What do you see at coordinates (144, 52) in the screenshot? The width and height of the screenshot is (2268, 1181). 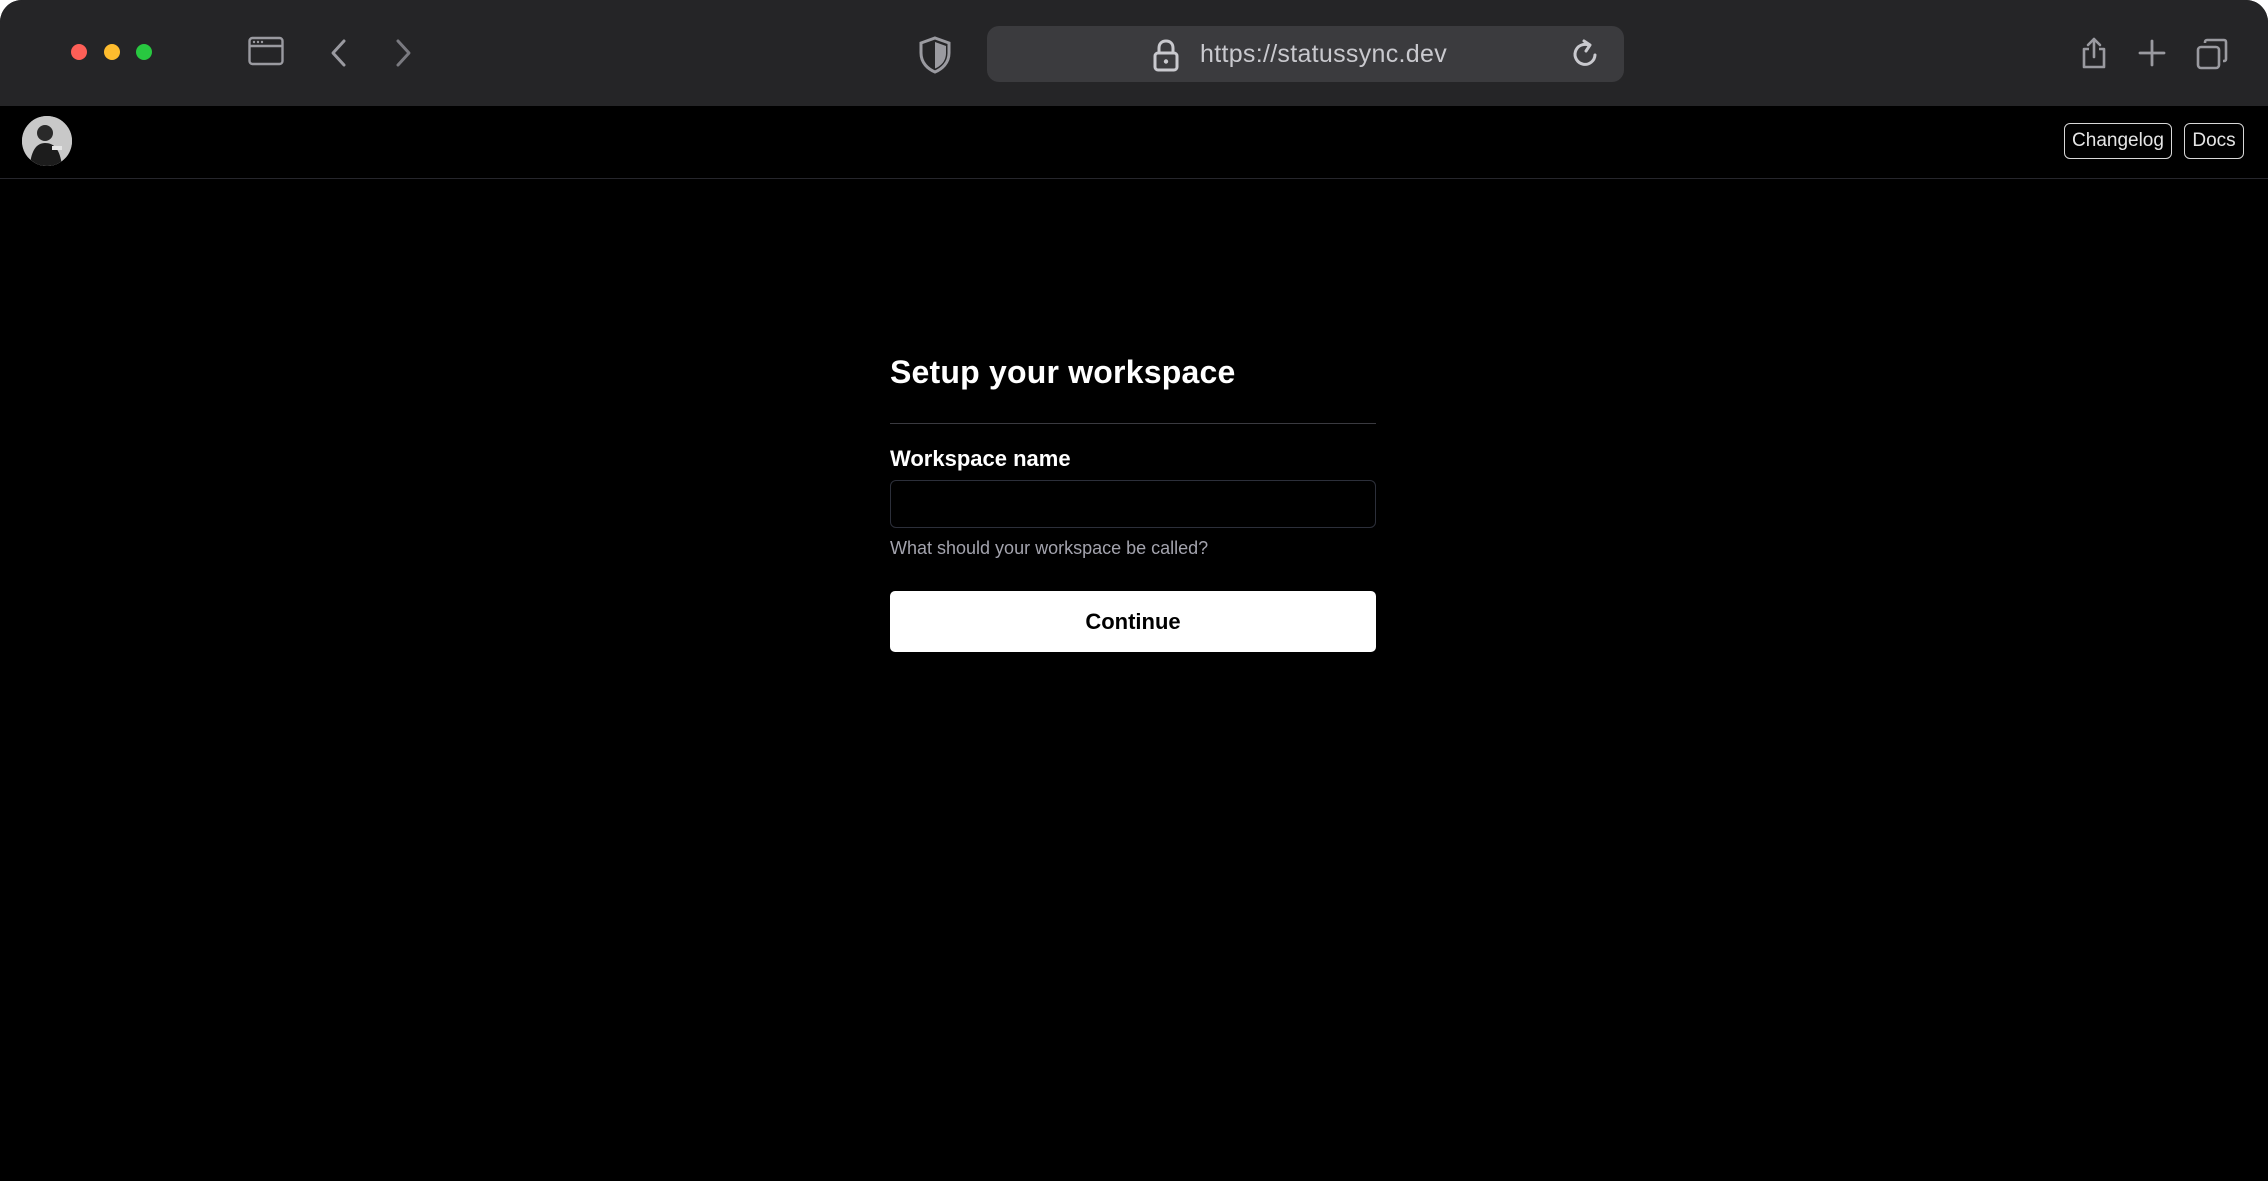 I see `maximize-window-button` at bounding box center [144, 52].